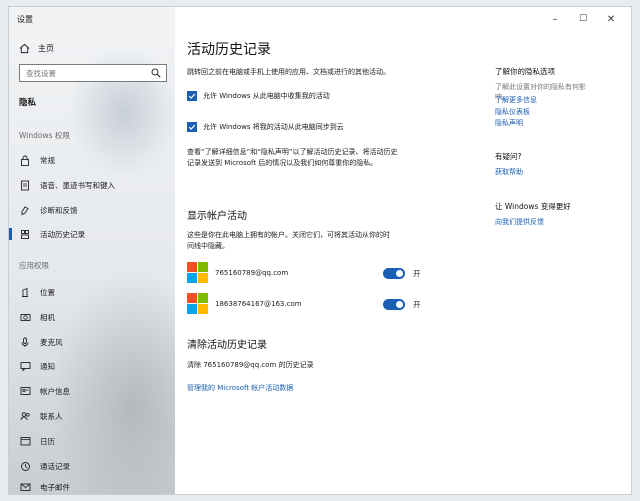 The height and width of the screenshot is (501, 640). Describe the element at coordinates (555, 19) in the screenshot. I see `minimize-button: –` at that location.